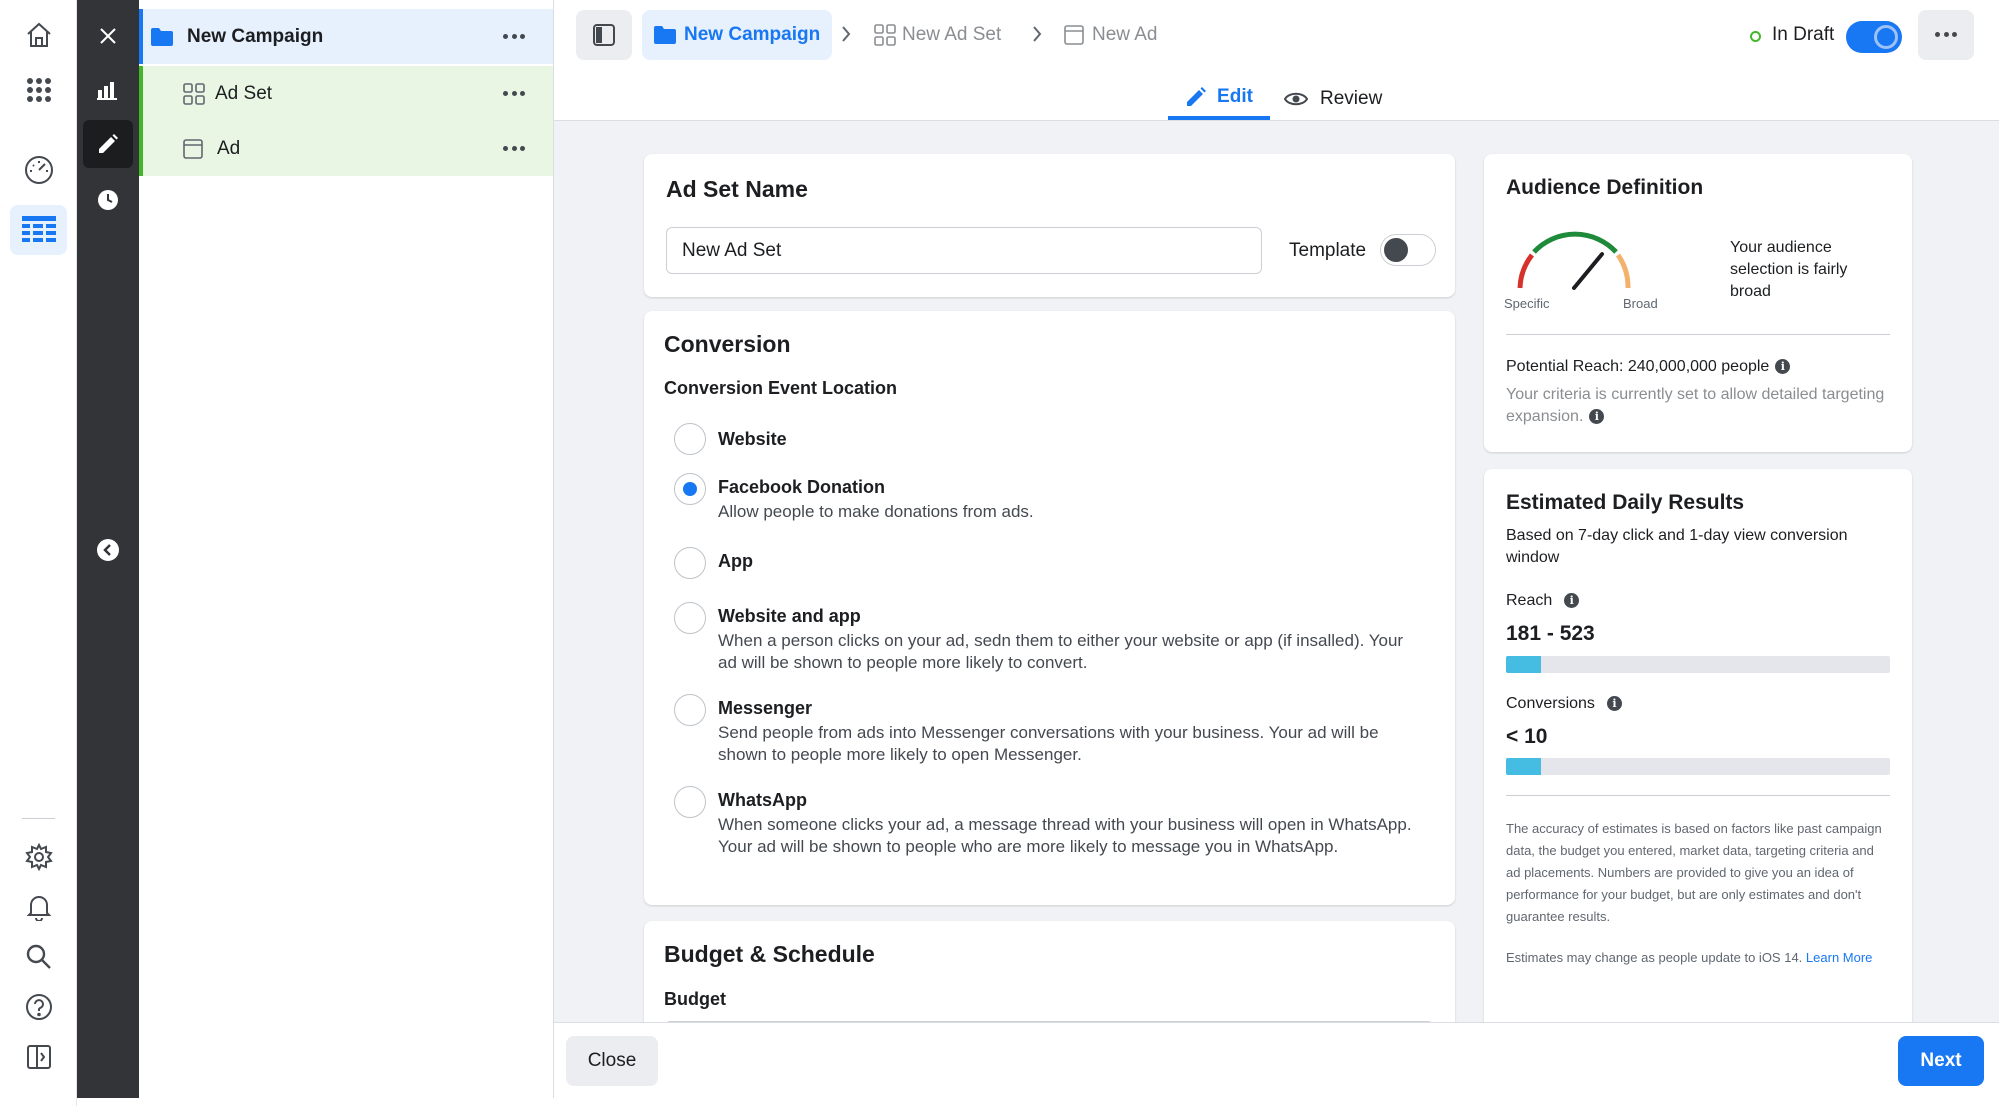 This screenshot has width=1999, height=1106. I want to click on option-description: Allow people to make donations from ads., so click(876, 511).